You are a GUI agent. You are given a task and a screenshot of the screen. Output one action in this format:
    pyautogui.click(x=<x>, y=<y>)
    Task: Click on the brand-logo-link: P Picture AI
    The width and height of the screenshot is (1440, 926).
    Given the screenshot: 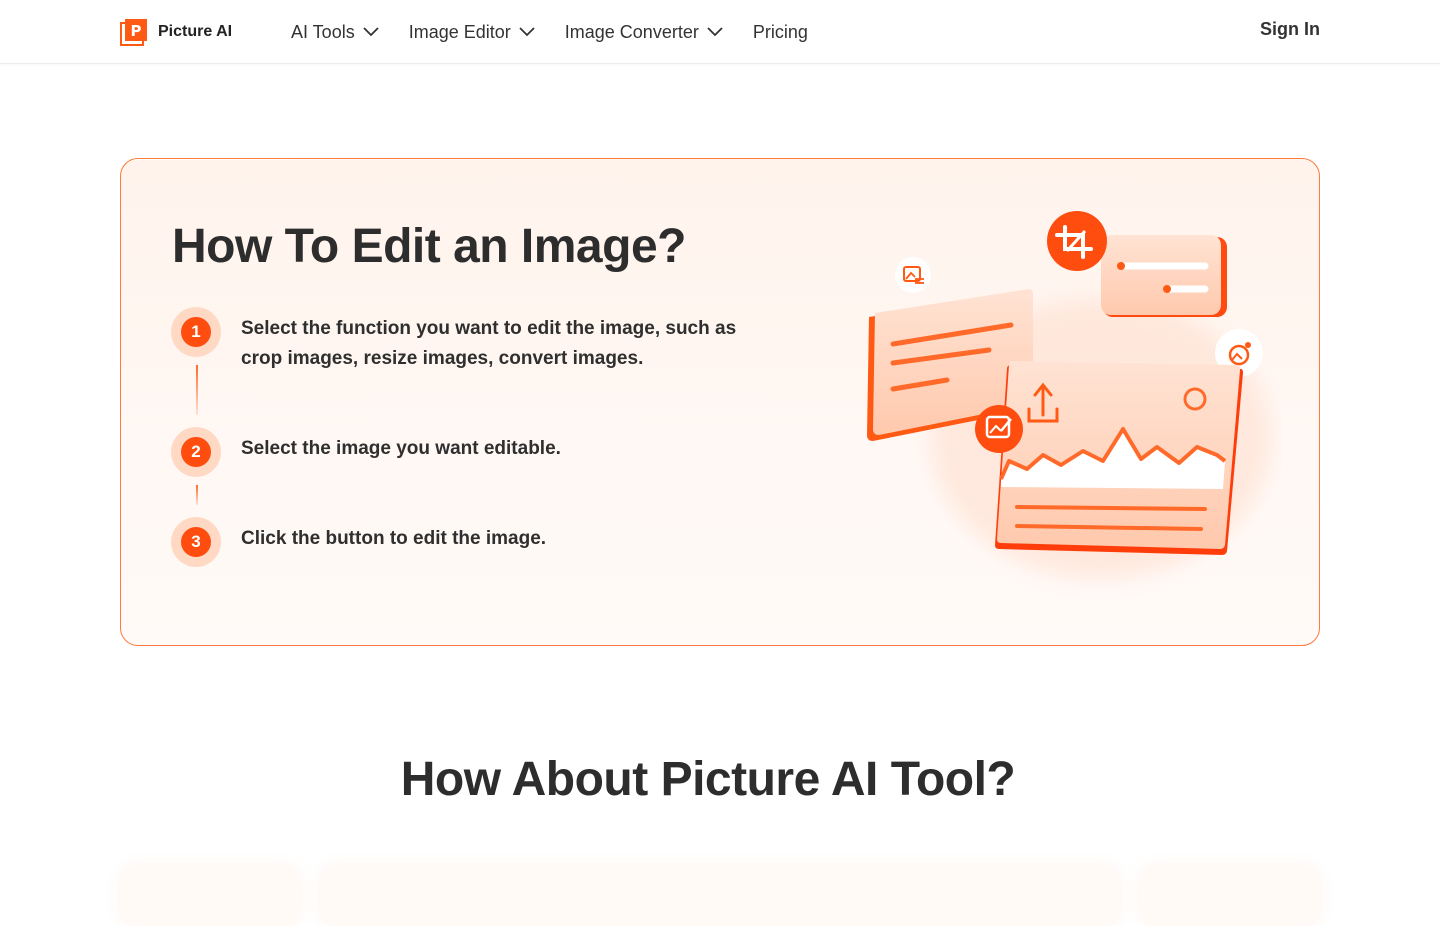 What is the action you would take?
    pyautogui.click(x=176, y=32)
    